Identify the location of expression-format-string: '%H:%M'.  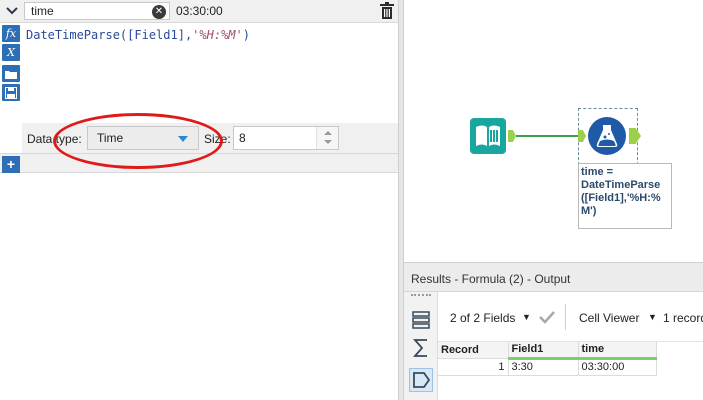
(217, 35).